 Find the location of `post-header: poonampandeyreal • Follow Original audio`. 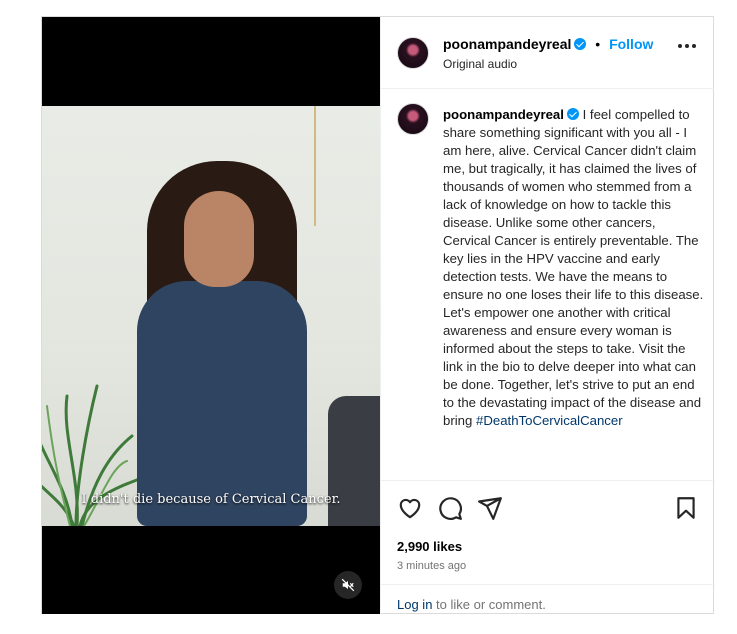

post-header: poonampandeyreal • Follow Original audio is located at coordinates (547, 53).